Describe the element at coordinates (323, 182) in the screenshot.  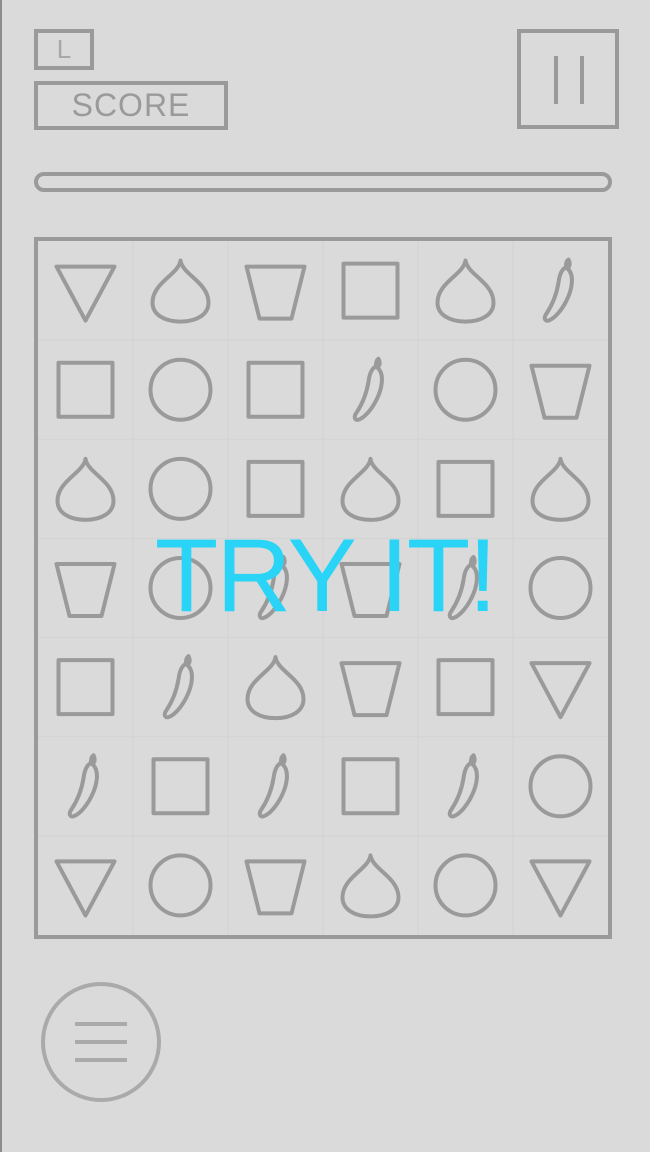
I see `progress-bar` at that location.